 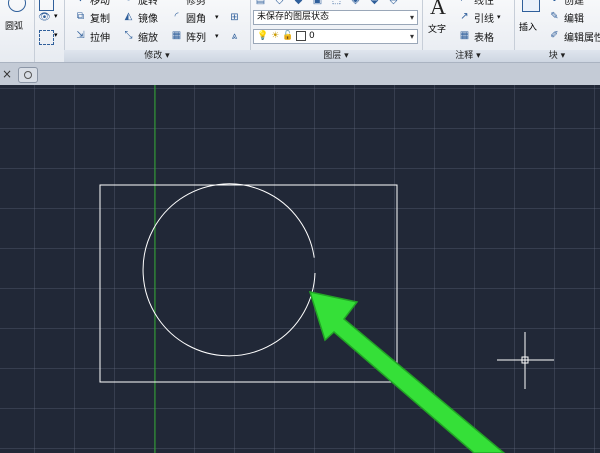 I want to click on array-icon: ▦, so click(x=176, y=35).